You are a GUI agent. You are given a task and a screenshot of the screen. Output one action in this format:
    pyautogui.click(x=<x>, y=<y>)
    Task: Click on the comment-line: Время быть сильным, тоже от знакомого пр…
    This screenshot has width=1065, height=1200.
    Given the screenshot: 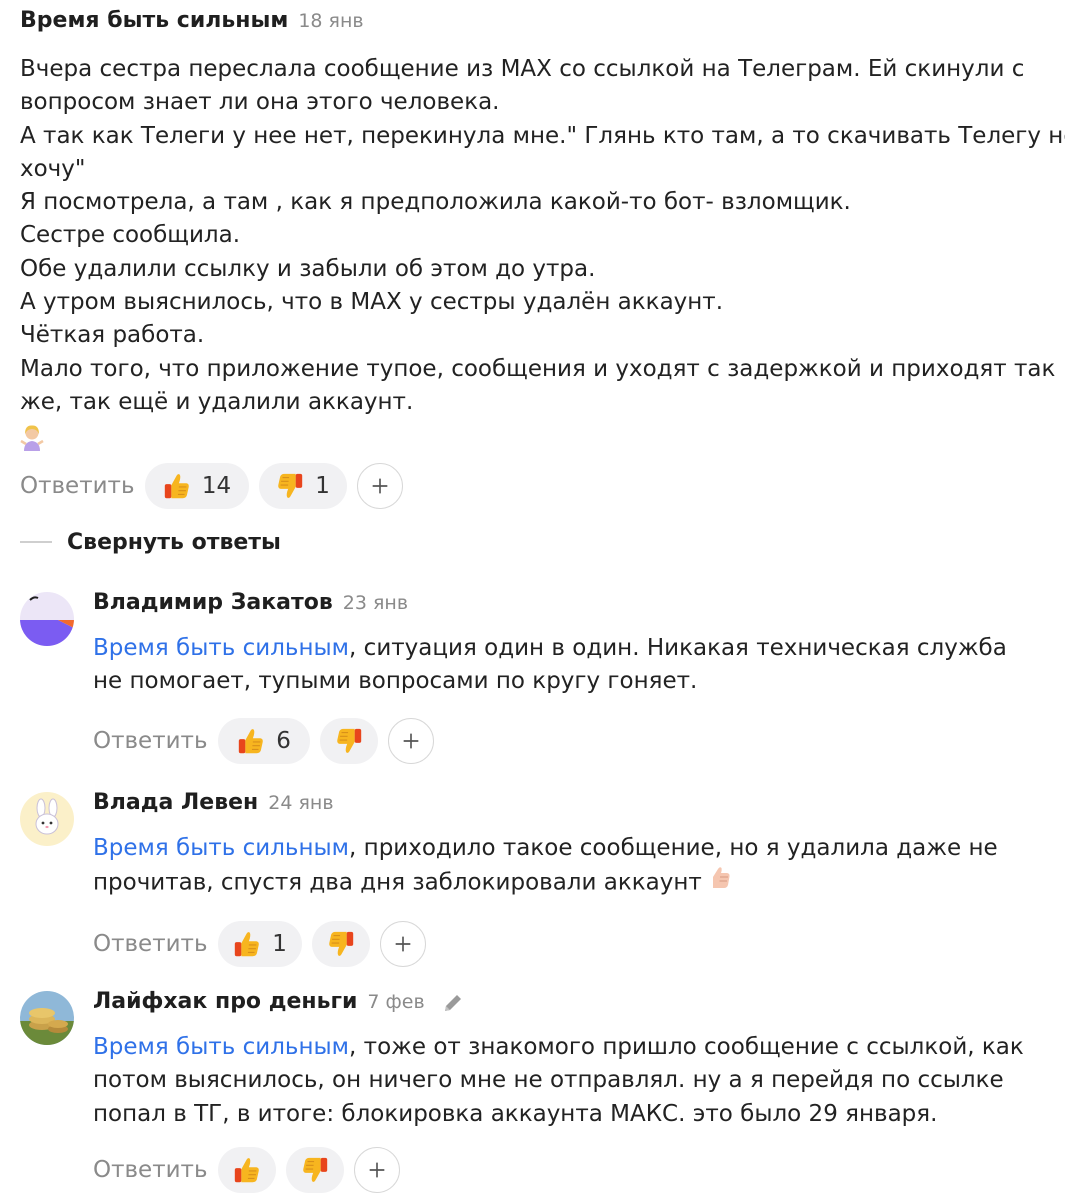 What is the action you would take?
    pyautogui.click(x=579, y=1047)
    